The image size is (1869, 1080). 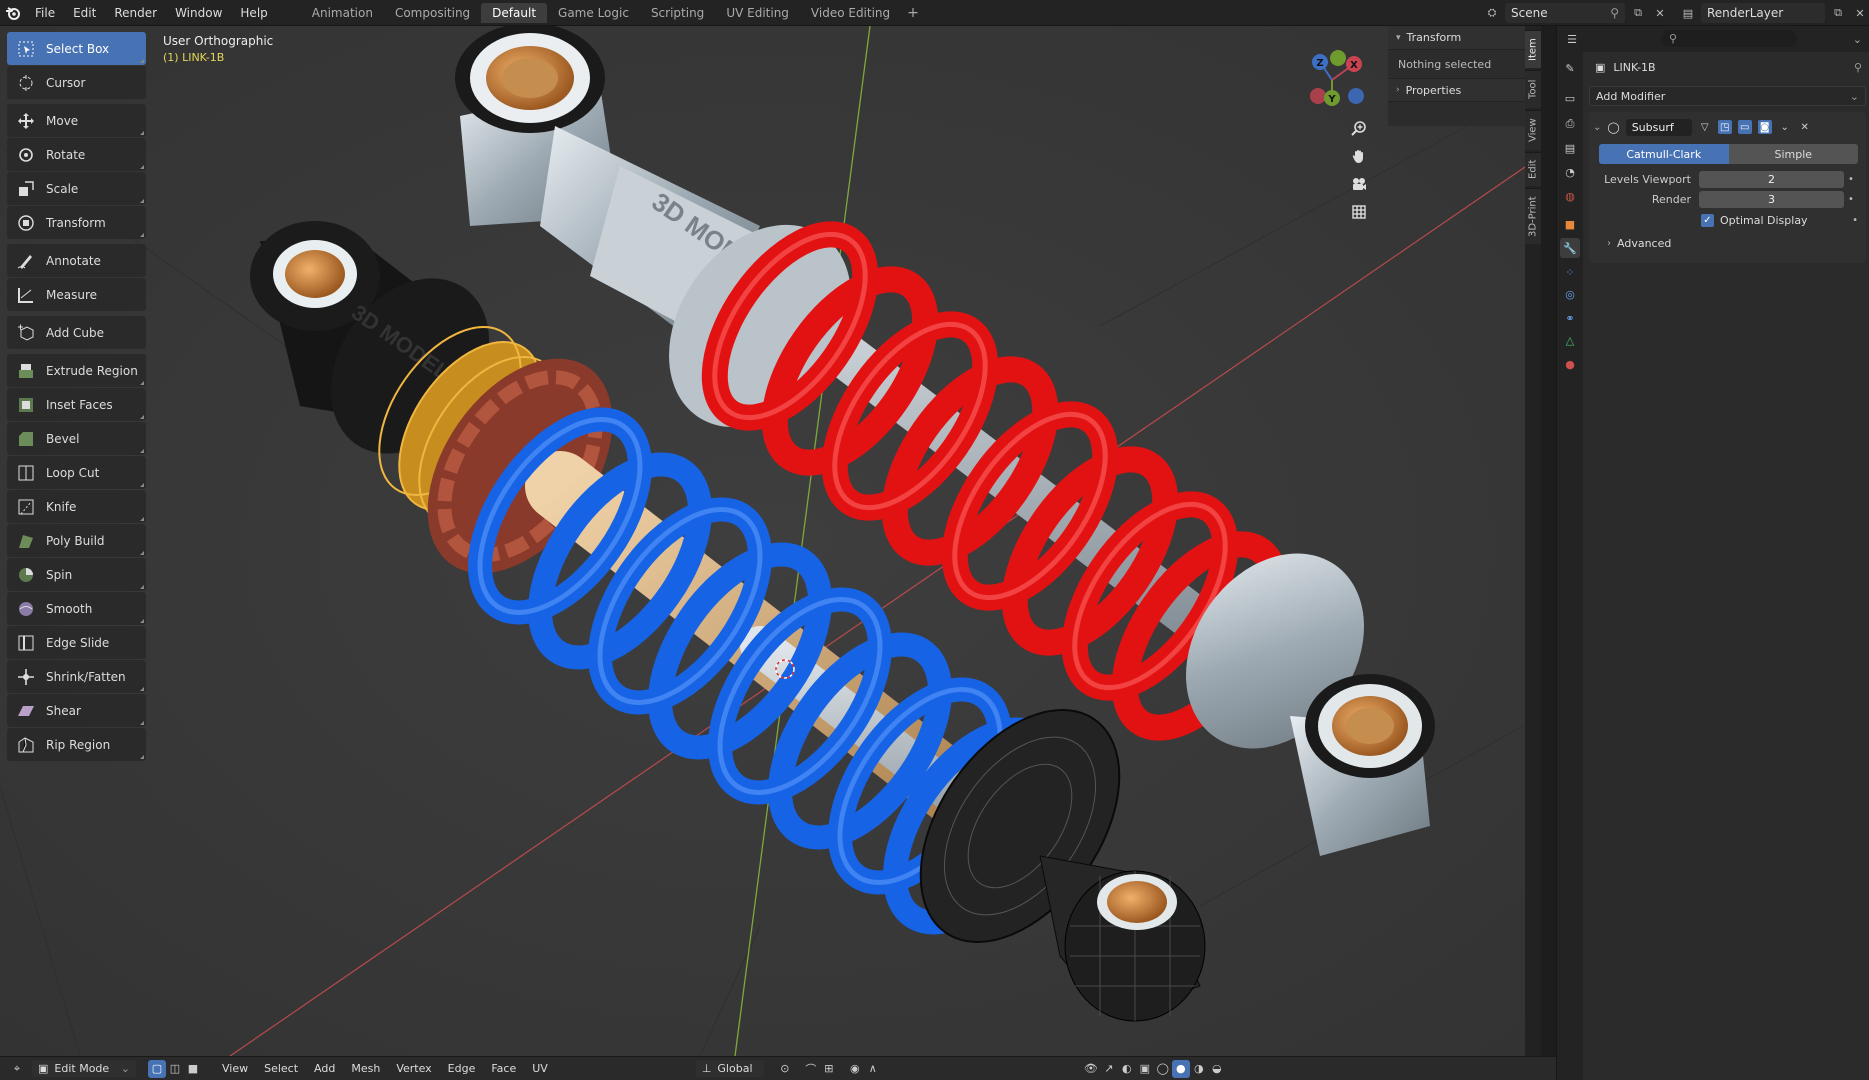 I want to click on header-menu-add: Add, so click(x=324, y=1068).